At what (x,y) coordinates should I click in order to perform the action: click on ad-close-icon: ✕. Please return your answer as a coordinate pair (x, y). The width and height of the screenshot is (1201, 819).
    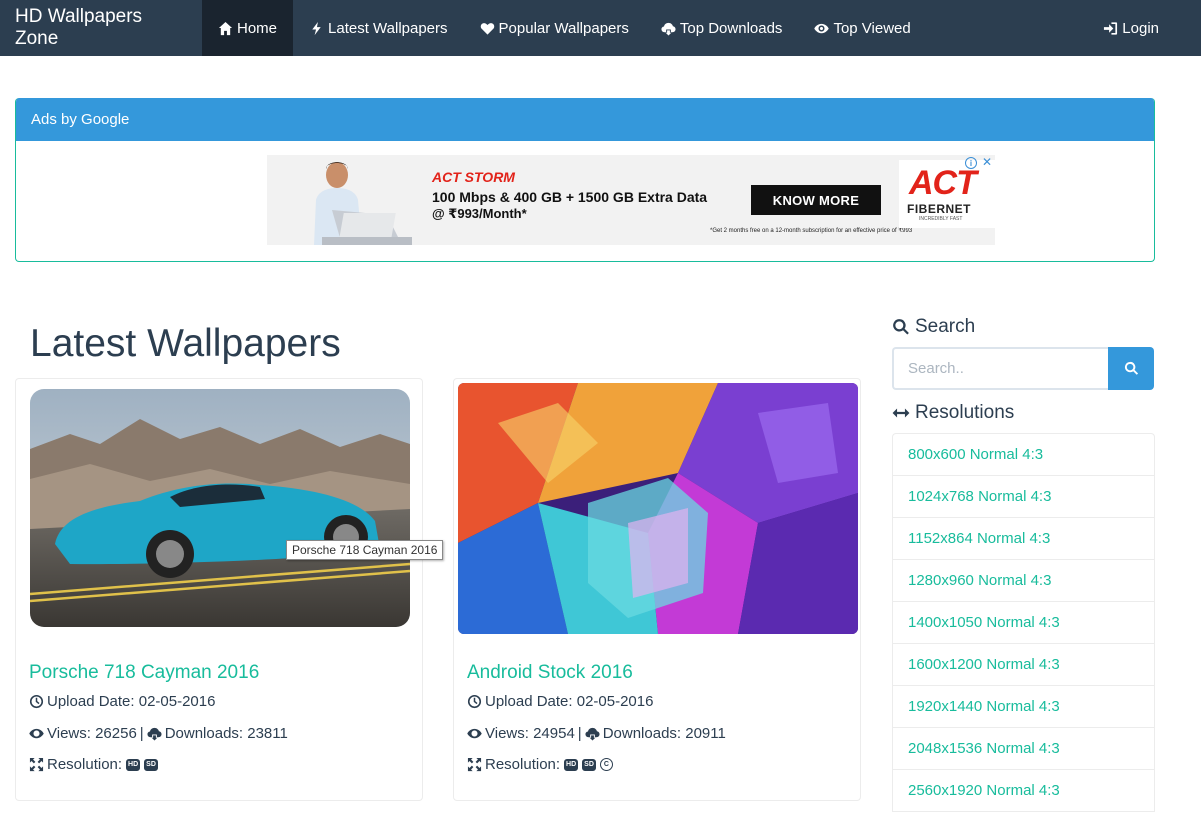
    Looking at the image, I should click on (987, 162).